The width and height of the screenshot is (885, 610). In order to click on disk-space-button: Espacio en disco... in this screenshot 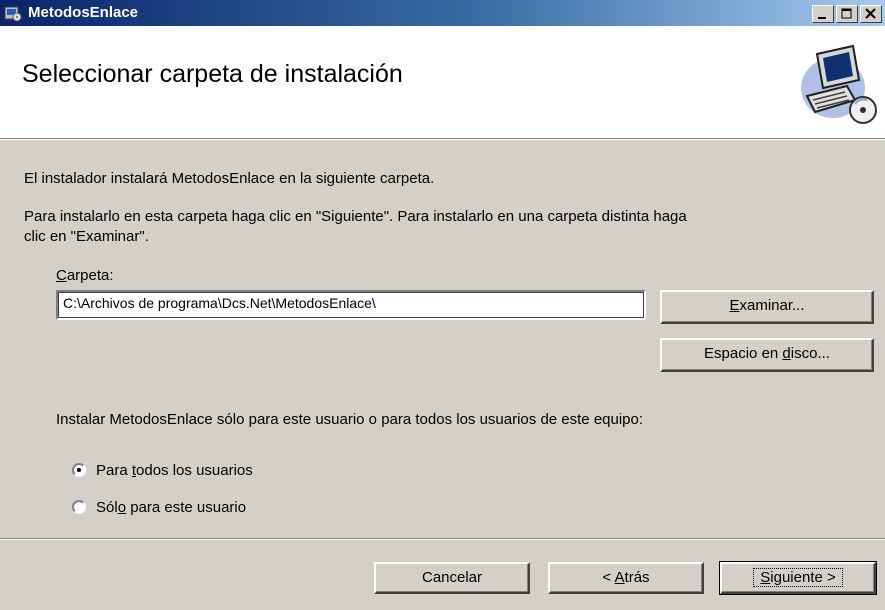, I will do `click(767, 355)`.